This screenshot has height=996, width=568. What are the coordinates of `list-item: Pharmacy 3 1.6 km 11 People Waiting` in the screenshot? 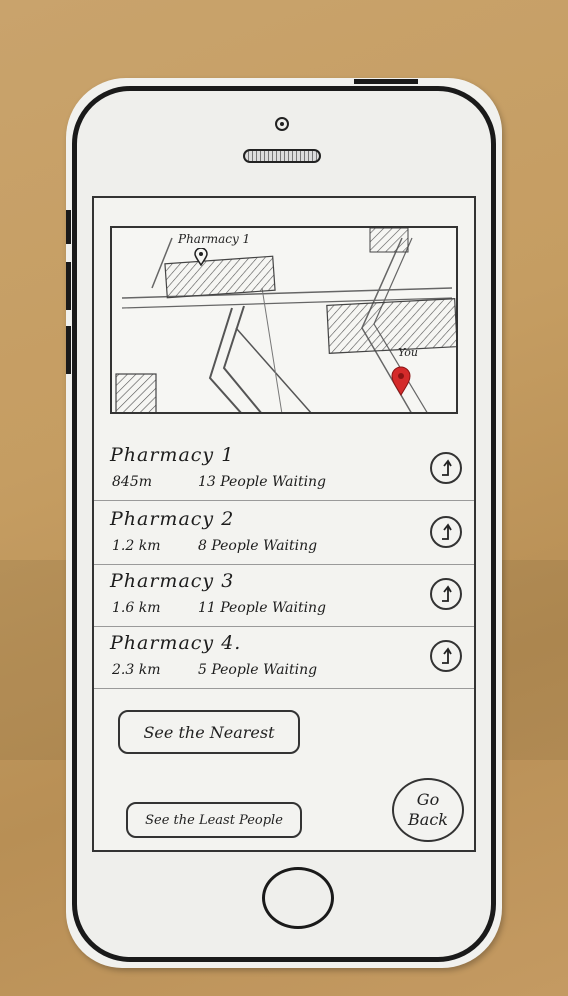 It's located at (284, 595).